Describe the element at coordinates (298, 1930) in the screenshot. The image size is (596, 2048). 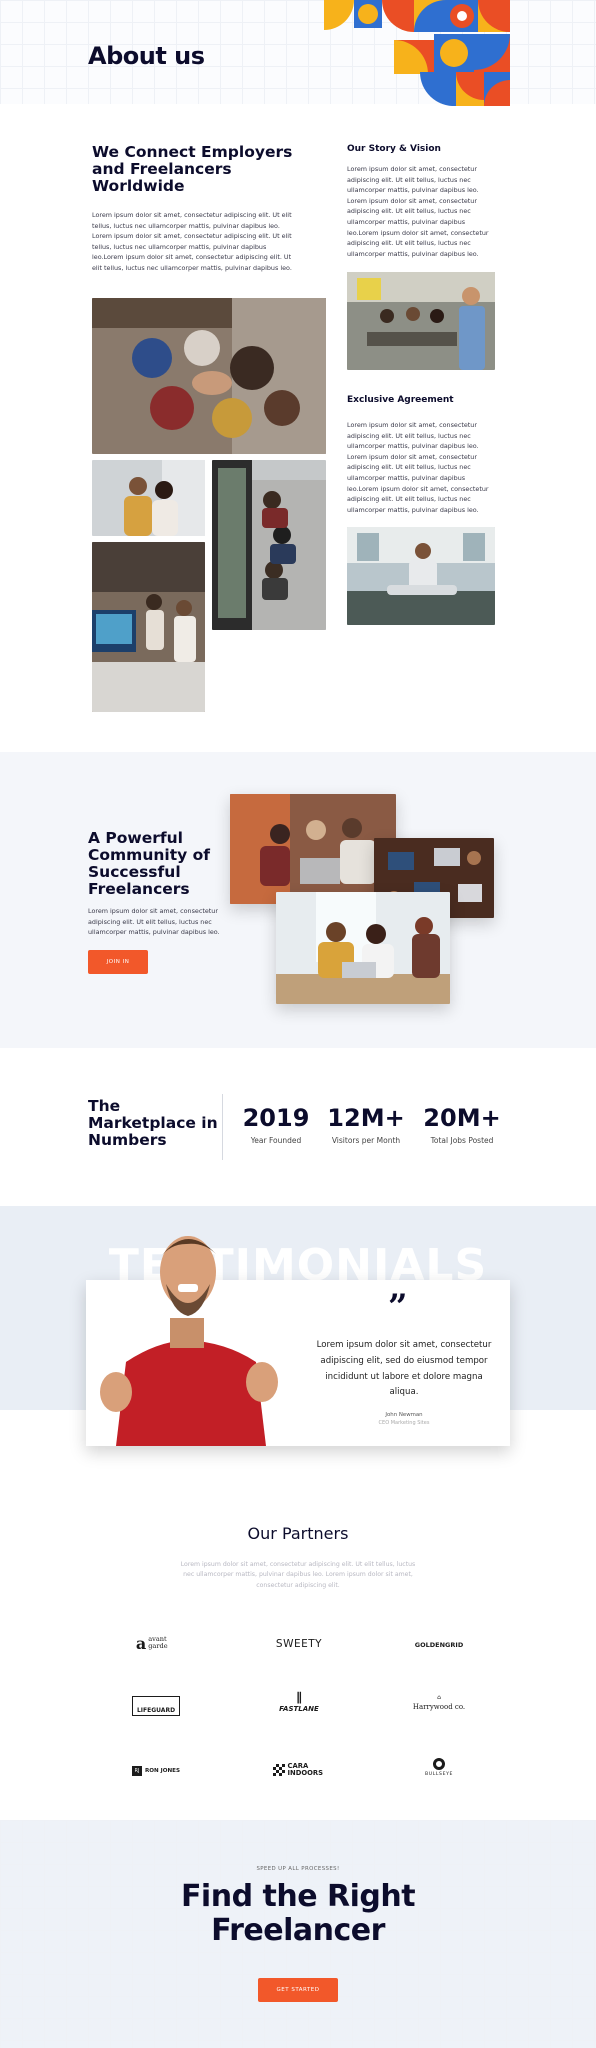
I see `cta-heading-line2: Freelancer` at that location.